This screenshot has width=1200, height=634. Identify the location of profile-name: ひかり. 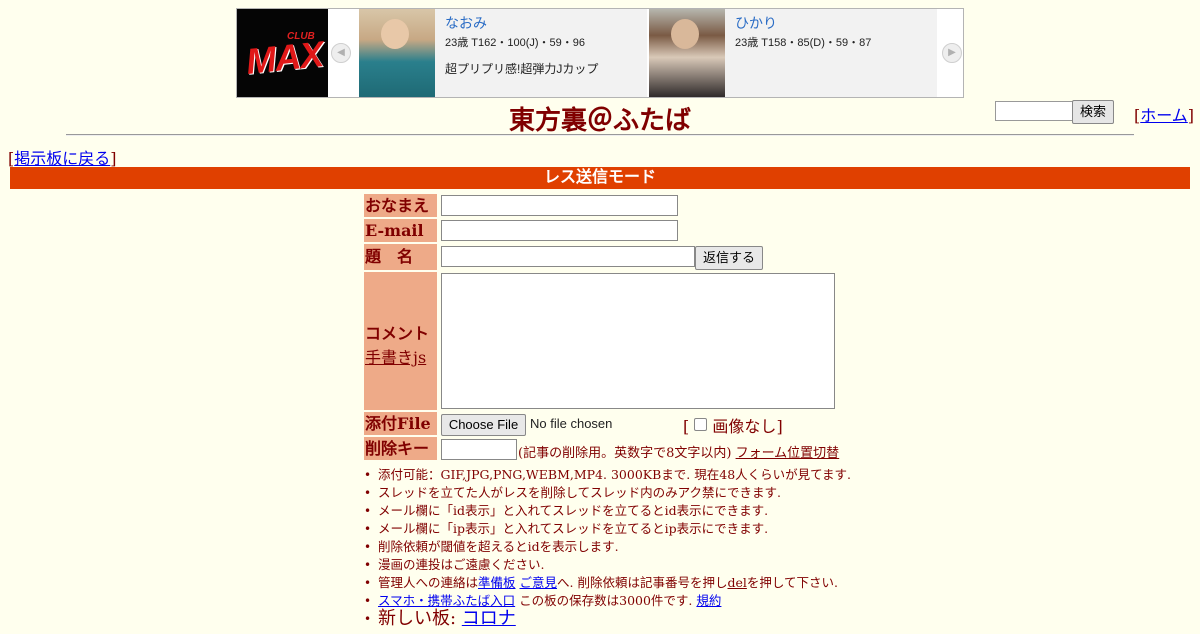
(803, 23).